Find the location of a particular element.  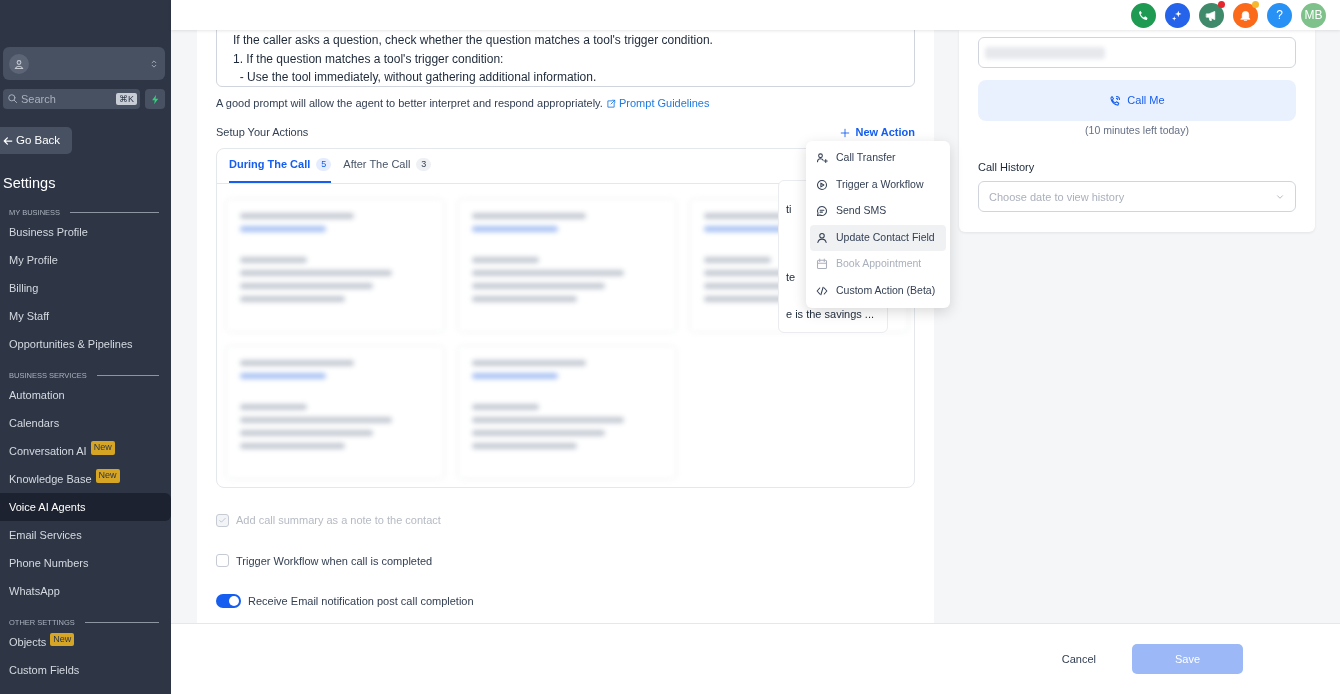

menu-item: Call Transfer is located at coordinates (878, 158).